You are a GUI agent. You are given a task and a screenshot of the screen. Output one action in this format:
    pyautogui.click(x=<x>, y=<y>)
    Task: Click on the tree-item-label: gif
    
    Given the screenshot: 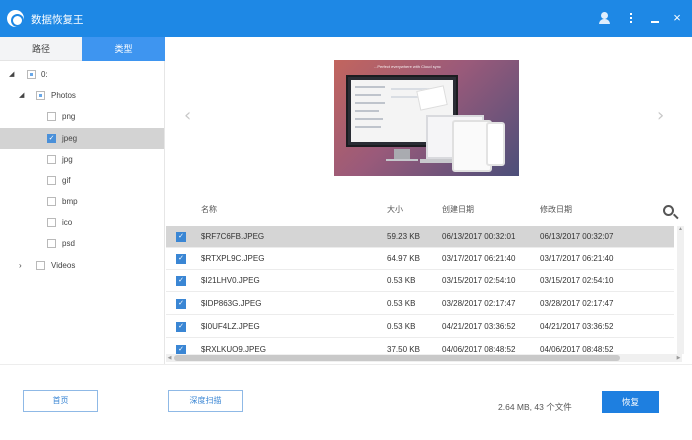 What is the action you would take?
    pyautogui.click(x=66, y=180)
    